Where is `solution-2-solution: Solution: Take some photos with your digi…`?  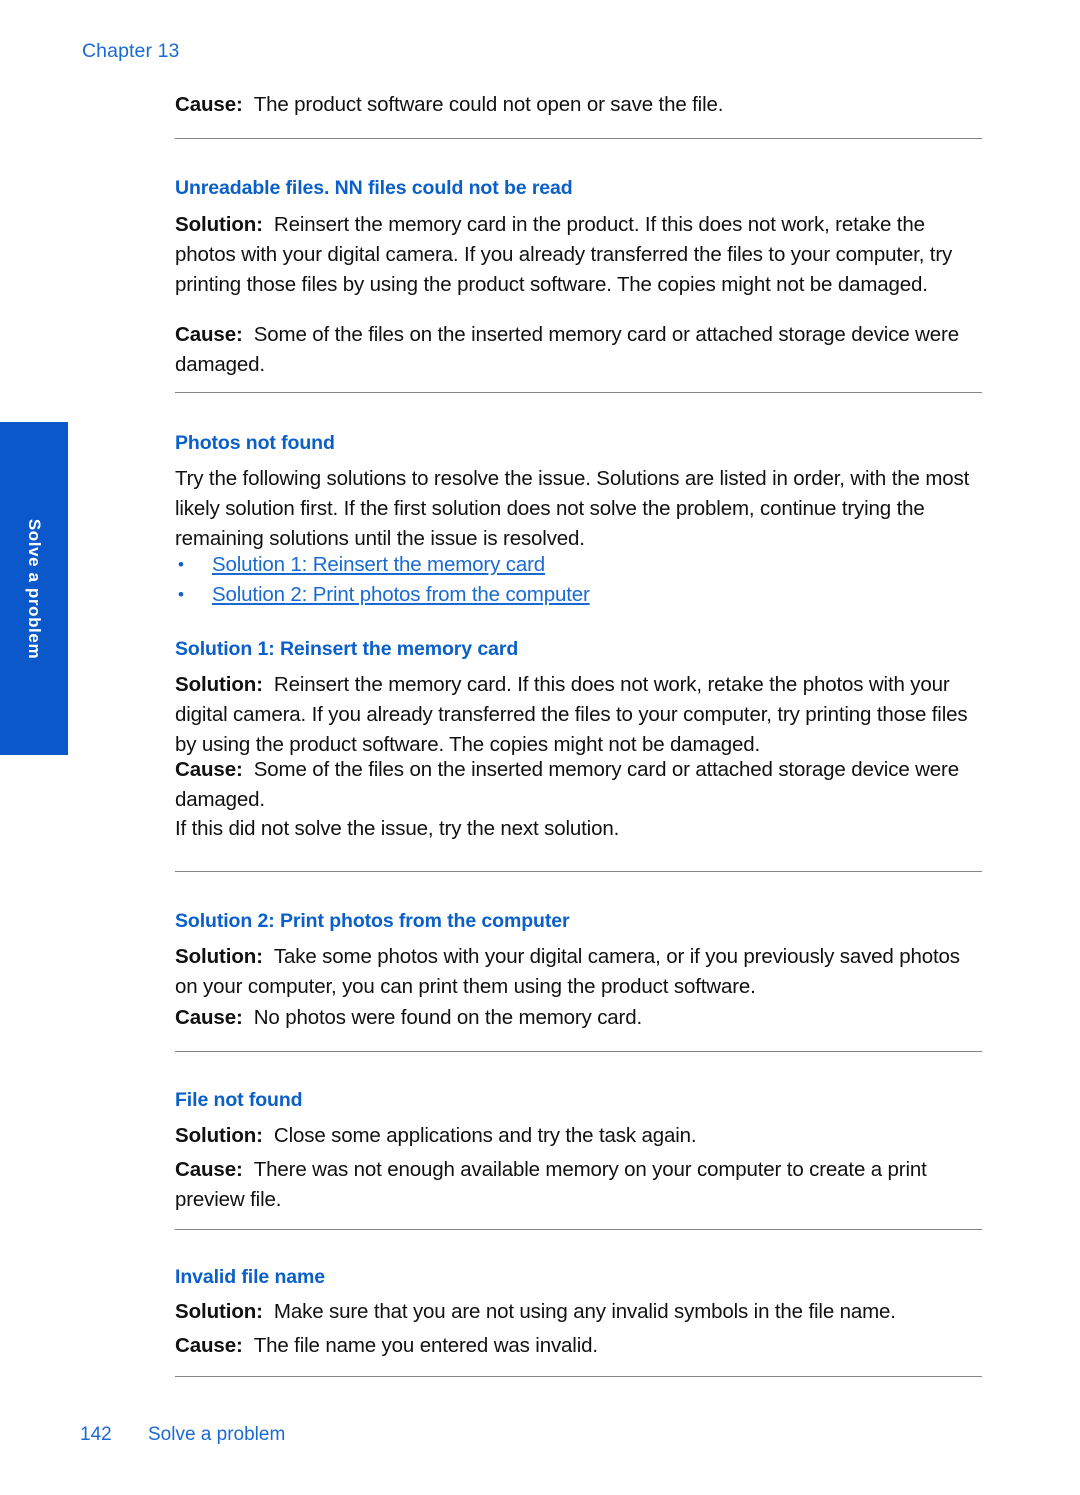 solution-2-solution: Solution: Take some photos with your digi… is located at coordinates (579, 972).